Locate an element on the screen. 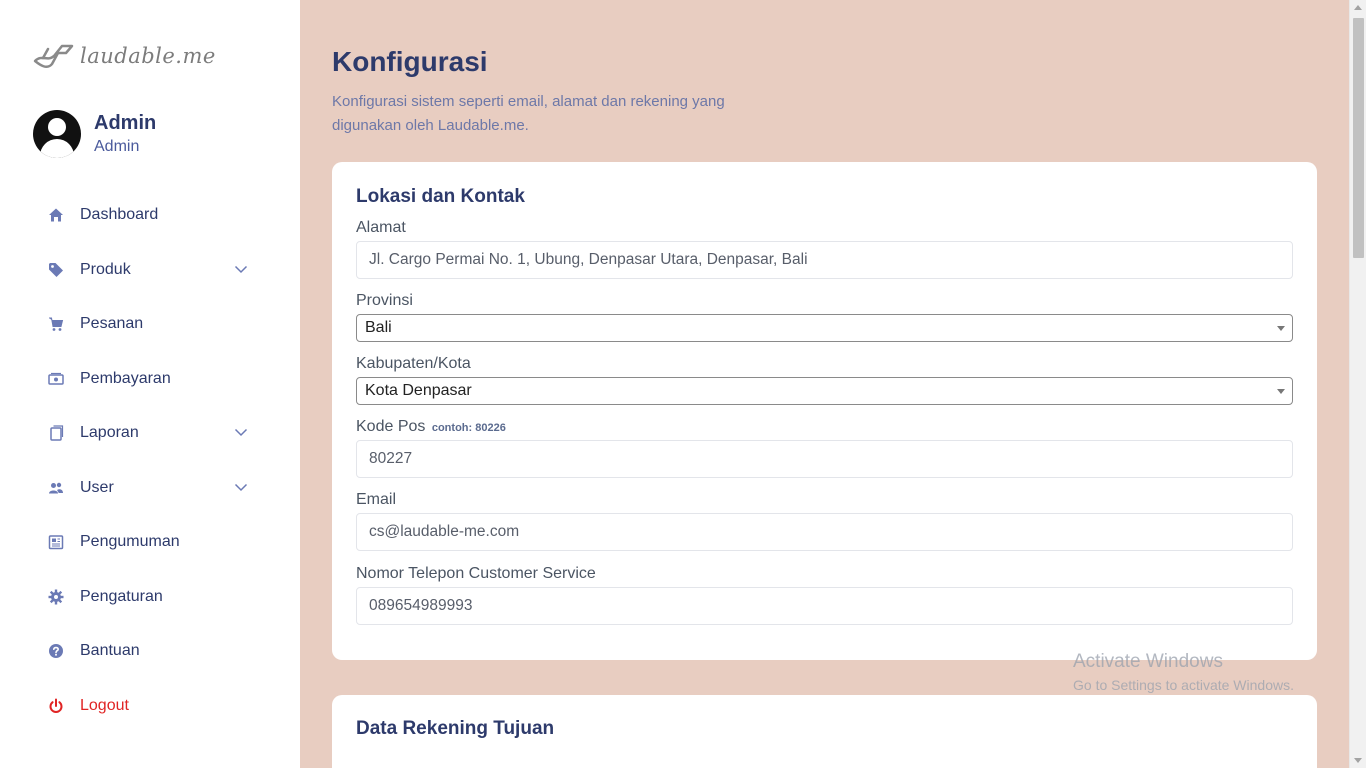  cart-icon is located at coordinates (56, 324).